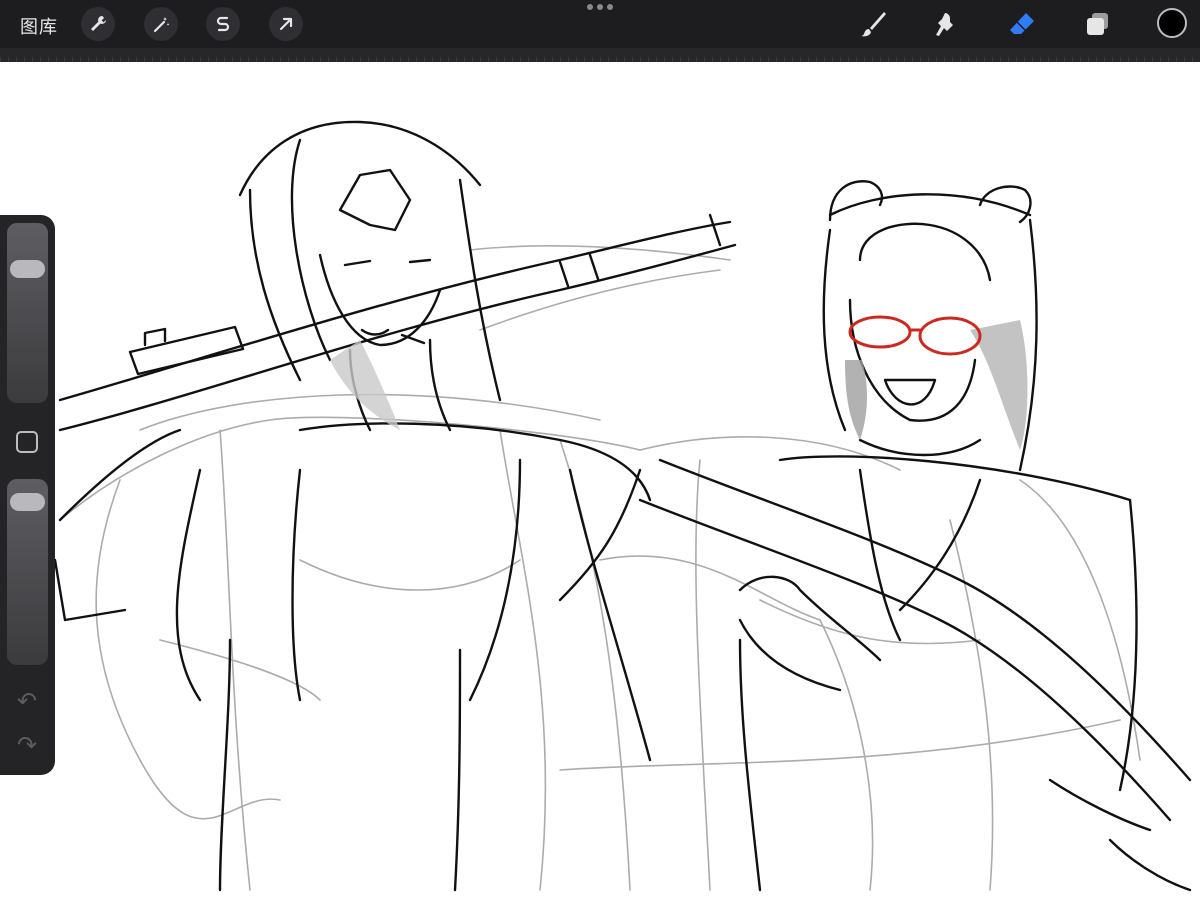  Describe the element at coordinates (27, 746) in the screenshot. I see `redo-arrow-icon: ↷` at that location.